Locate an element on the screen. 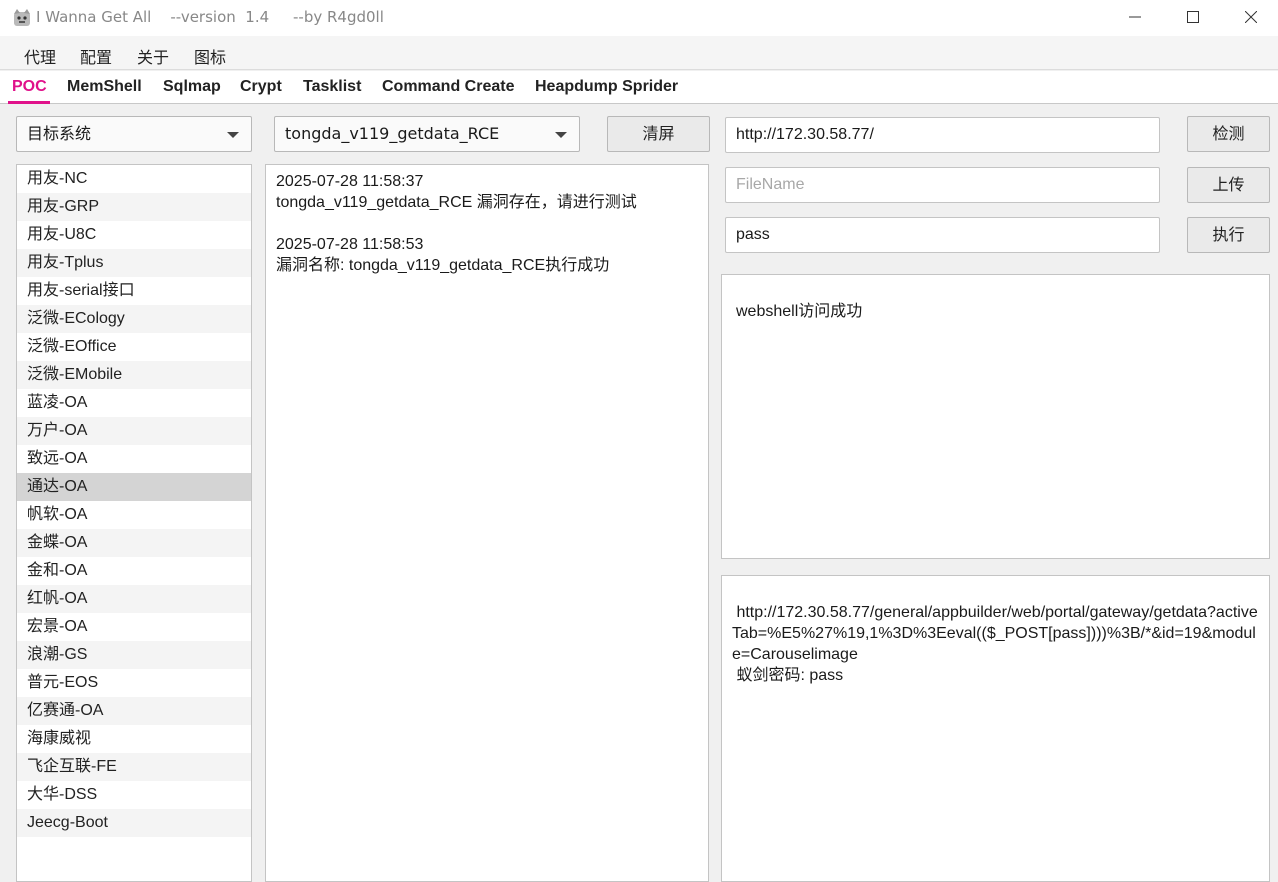 This screenshot has width=1278, height=882. list-item: 通达-OA is located at coordinates (134, 487).